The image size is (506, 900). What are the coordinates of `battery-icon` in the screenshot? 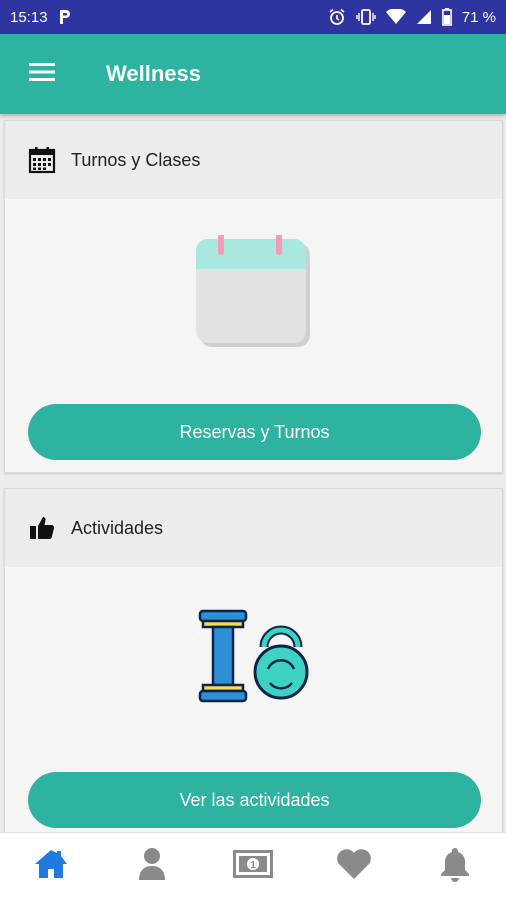 It's located at (446, 17).